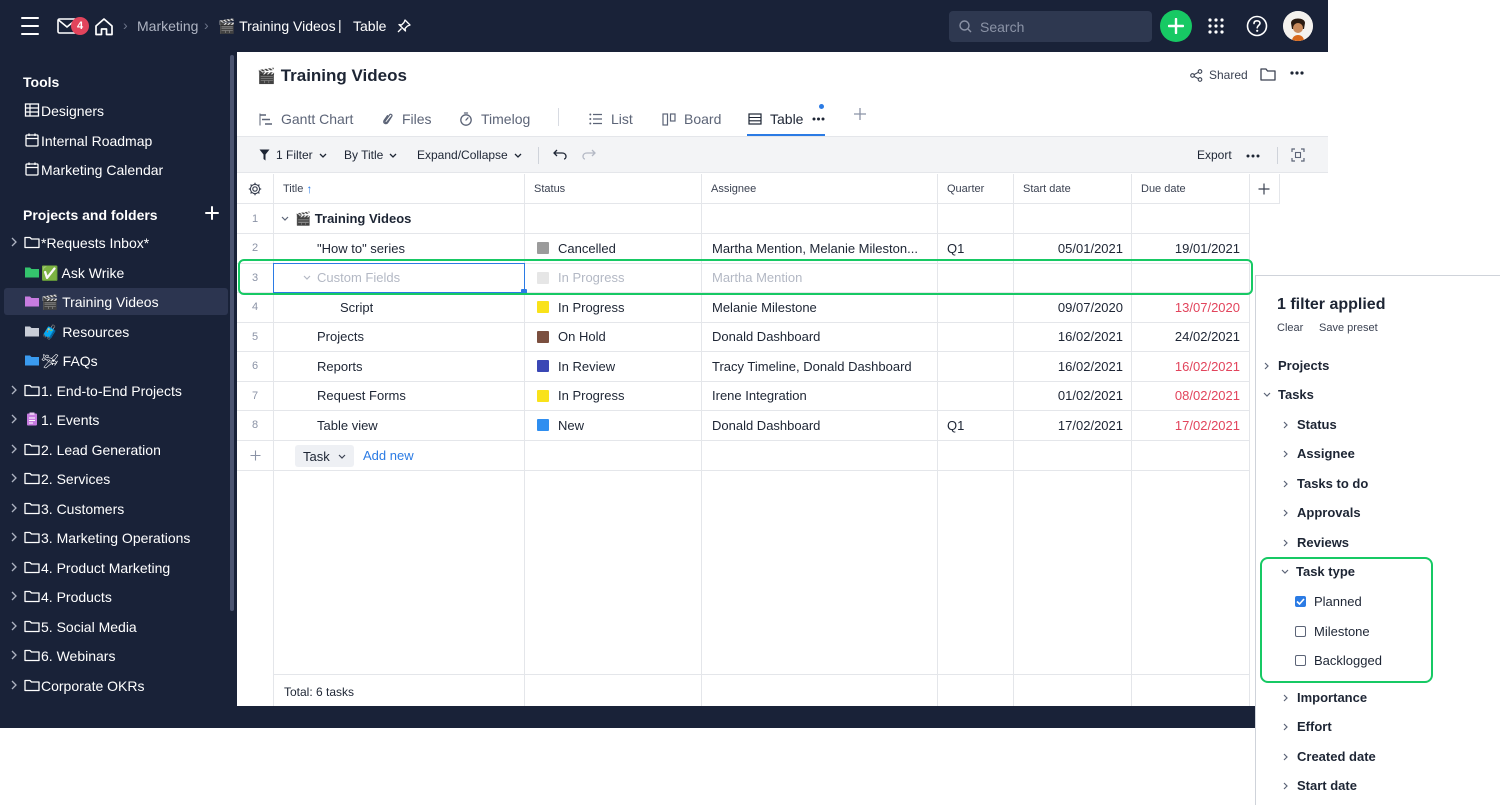 The height and width of the screenshot is (805, 1500). What do you see at coordinates (860, 114) in the screenshot?
I see `add-view-icon` at bounding box center [860, 114].